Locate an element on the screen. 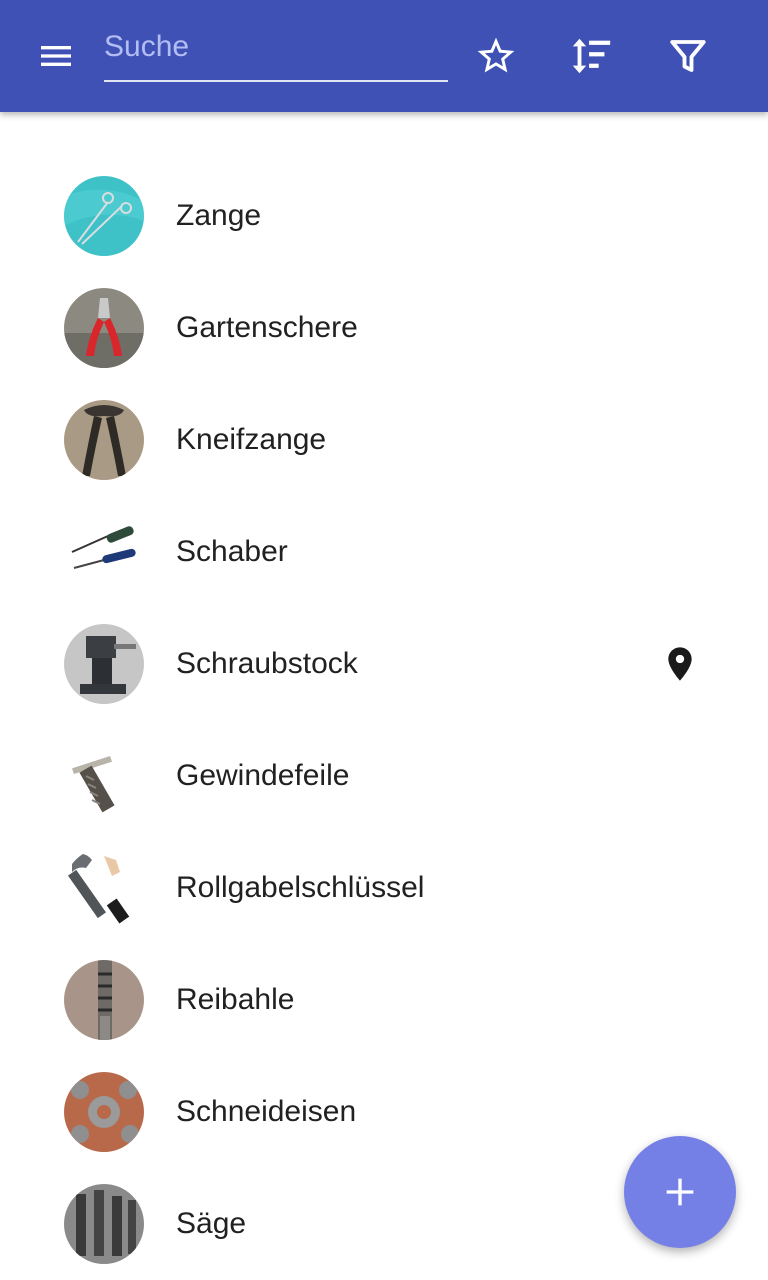 Image resolution: width=768 pixels, height=1280 pixels. list-item-label: Kneifzange is located at coordinates (251, 439).